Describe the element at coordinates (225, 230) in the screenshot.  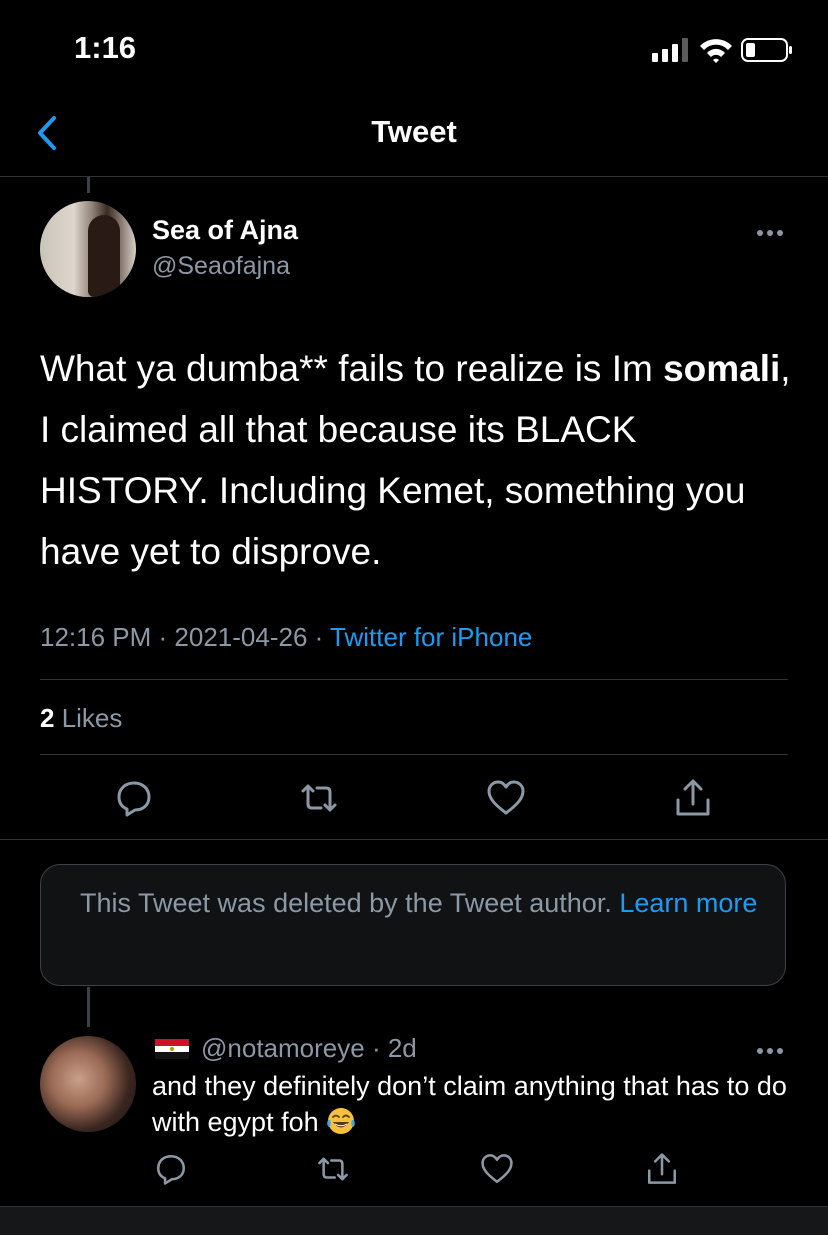
I see `author-name: Sea of Ajna` at that location.